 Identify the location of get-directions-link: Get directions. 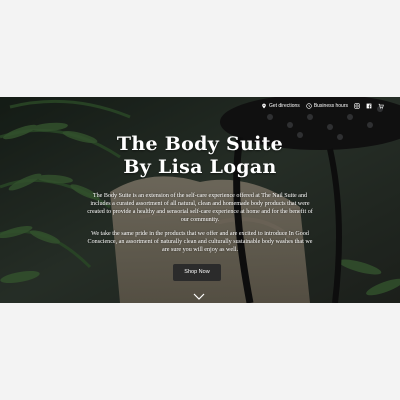
(280, 106).